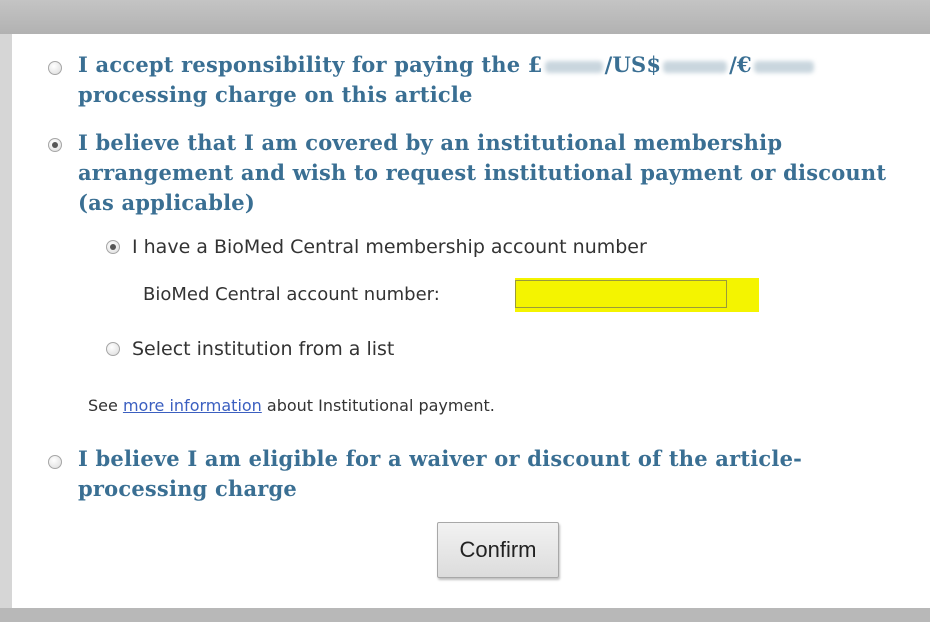 The image size is (930, 622). I want to click on account-number-highlight, so click(637, 295).